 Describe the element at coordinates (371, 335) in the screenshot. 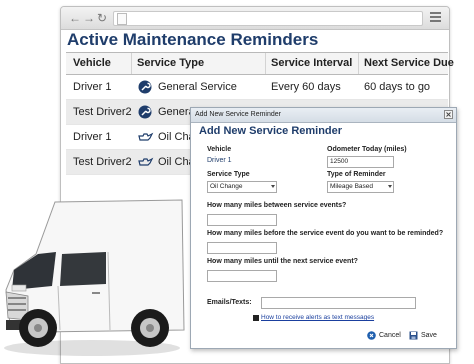

I see `cancel-icon` at that location.